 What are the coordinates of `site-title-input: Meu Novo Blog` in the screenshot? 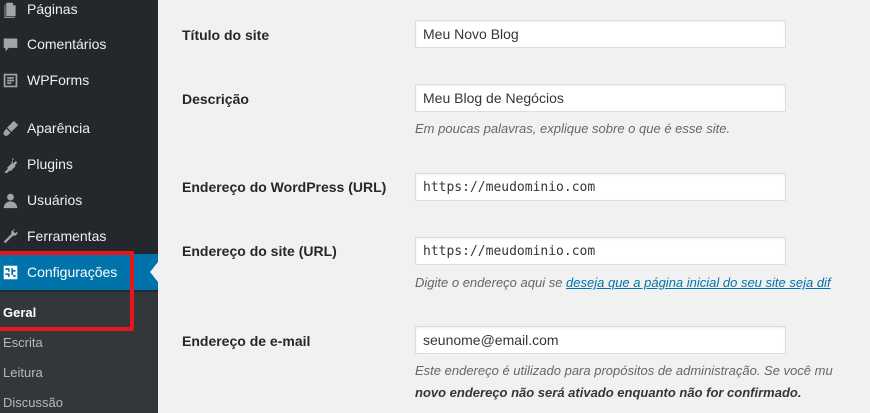 It's located at (600, 34).